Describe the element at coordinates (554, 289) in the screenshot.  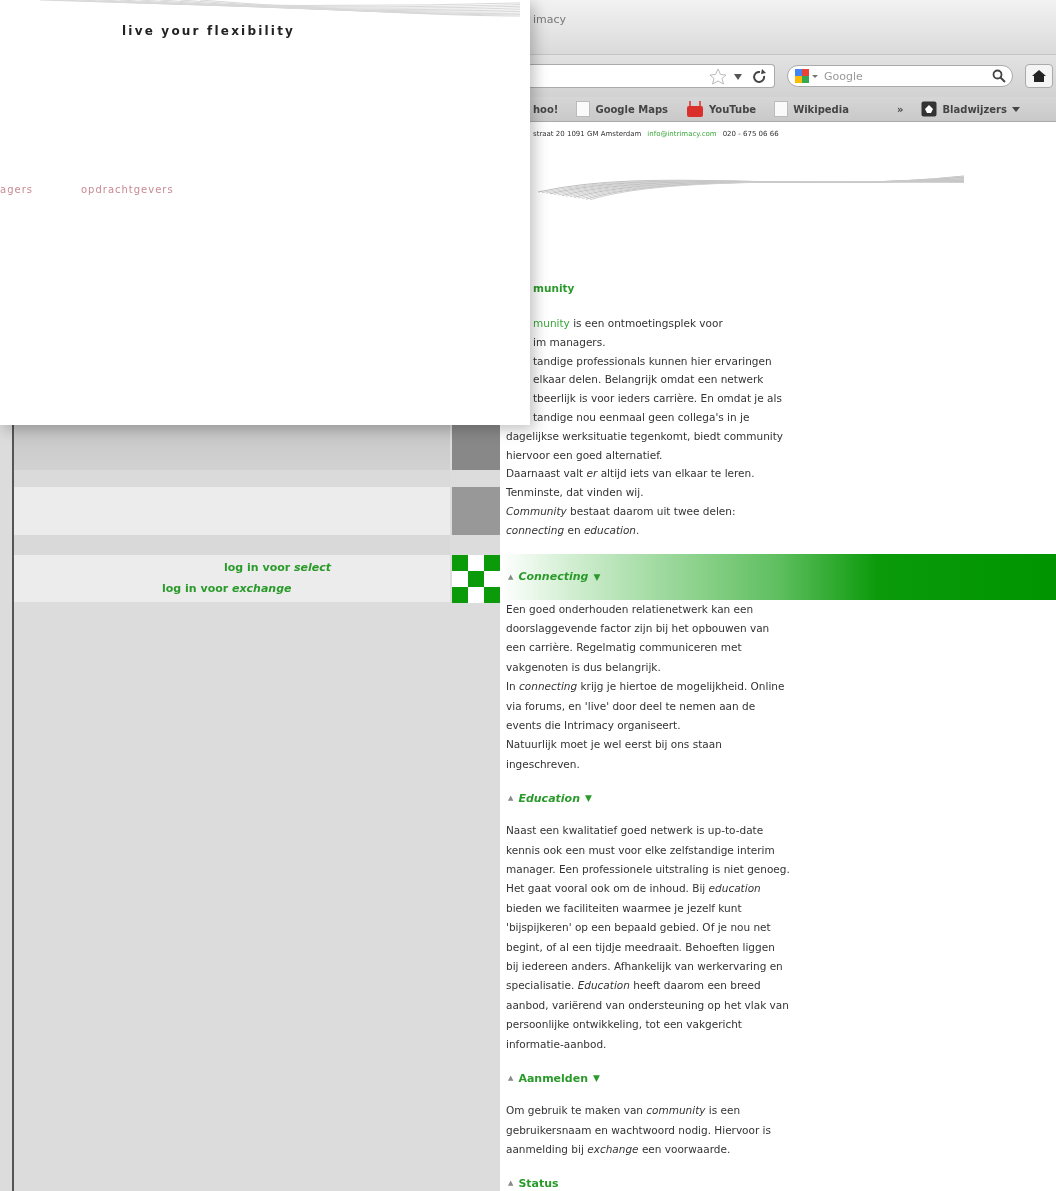
I see `section-heading: munity` at that location.